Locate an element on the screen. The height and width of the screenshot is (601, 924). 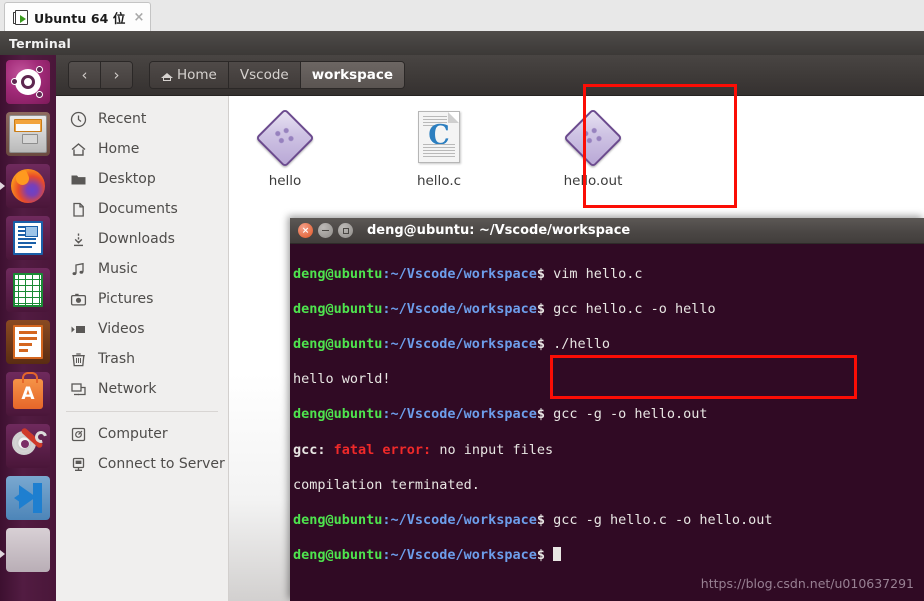
download-arrow-icon is located at coordinates (78, 239).